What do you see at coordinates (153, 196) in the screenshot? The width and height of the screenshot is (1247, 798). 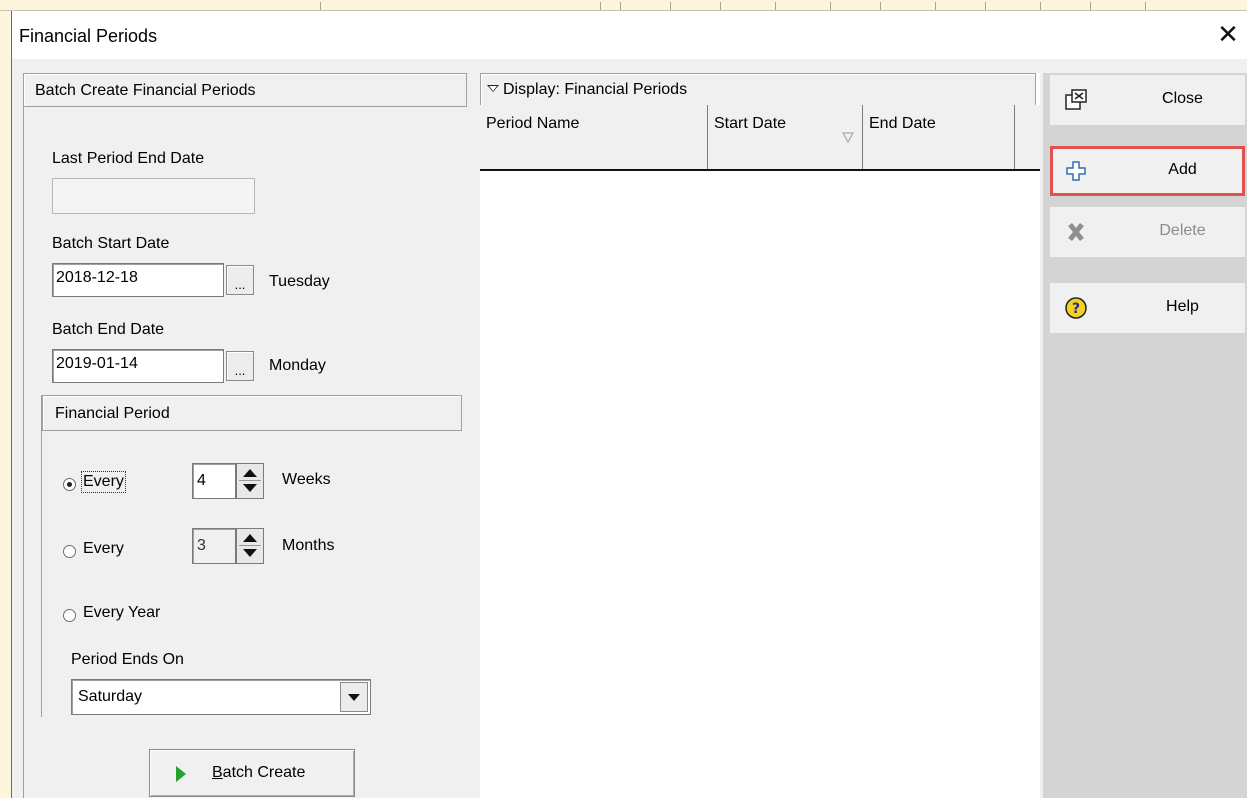 I see `last-period-end-field` at bounding box center [153, 196].